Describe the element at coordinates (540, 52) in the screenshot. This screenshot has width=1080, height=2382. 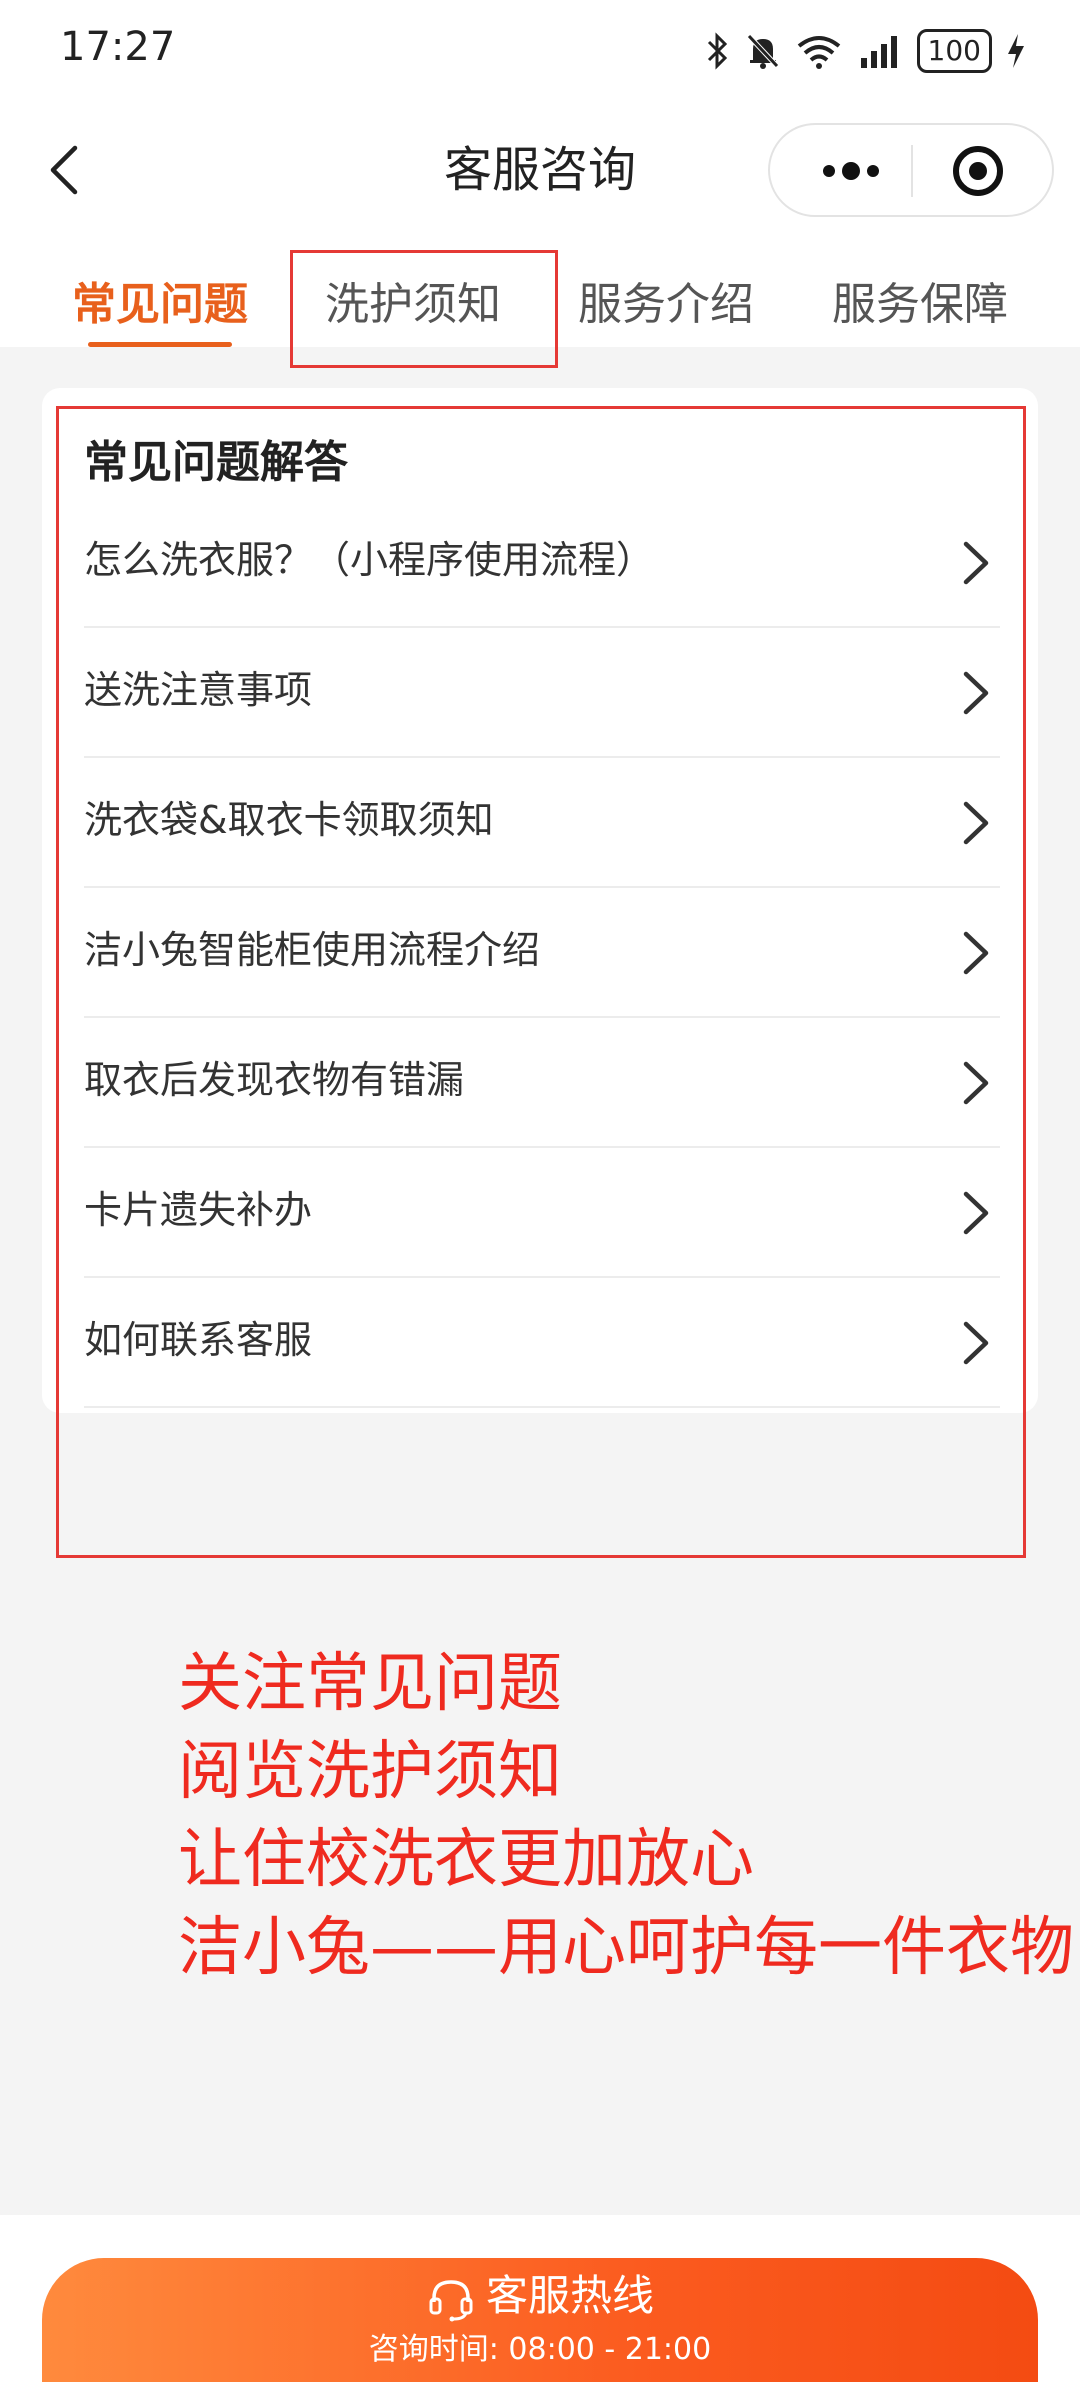
I see `status-bar: 17:27 100` at that location.